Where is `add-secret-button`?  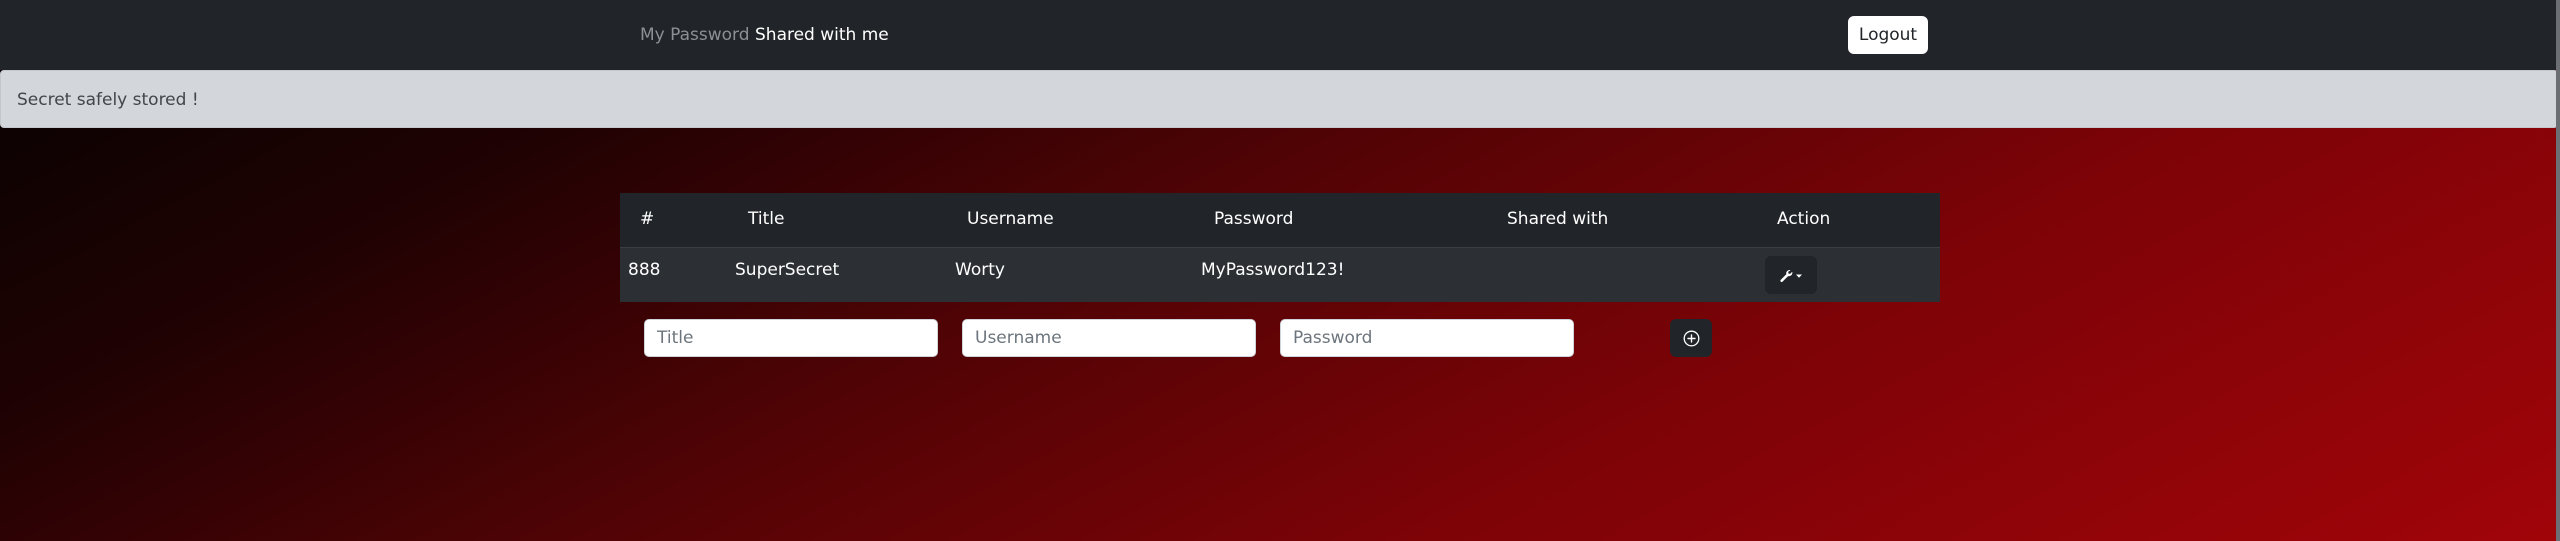 add-secret-button is located at coordinates (1691, 338).